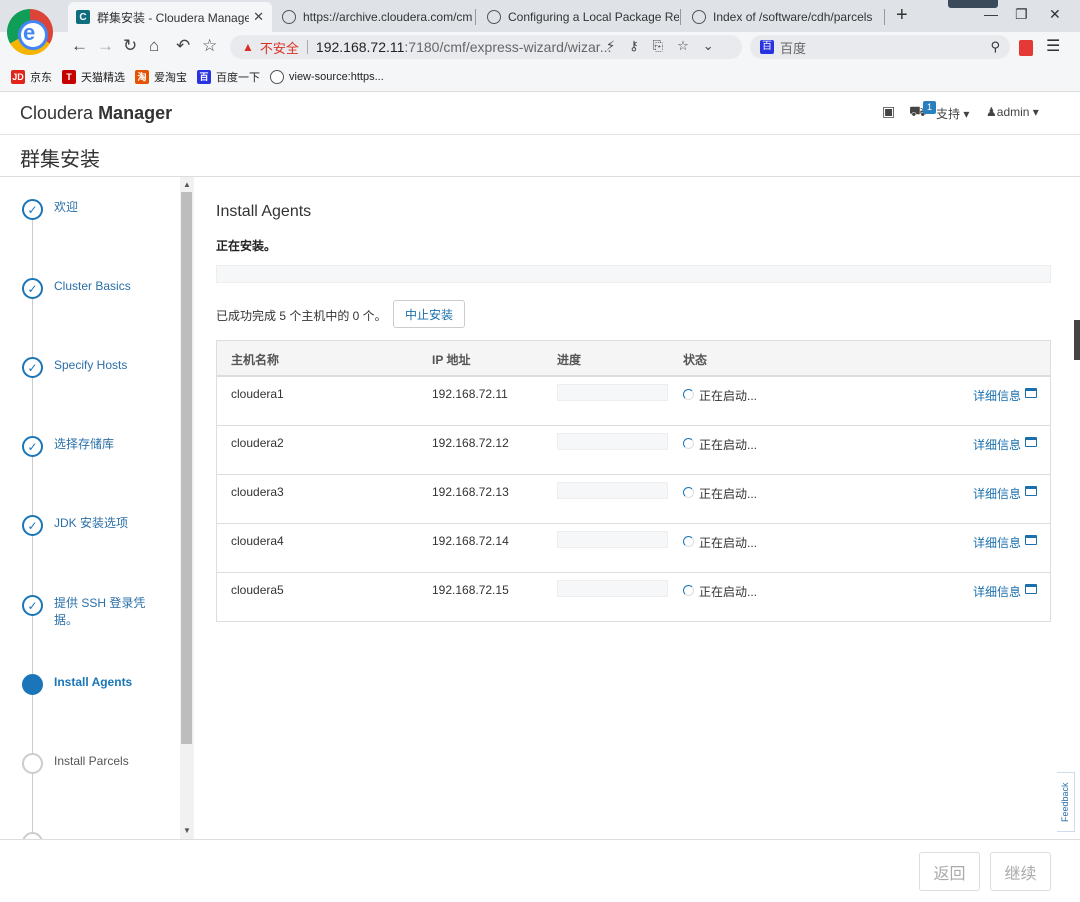 The image size is (1080, 902). What do you see at coordinates (246, 246) in the screenshot?
I see `install-status-text: 正在安装。` at bounding box center [246, 246].